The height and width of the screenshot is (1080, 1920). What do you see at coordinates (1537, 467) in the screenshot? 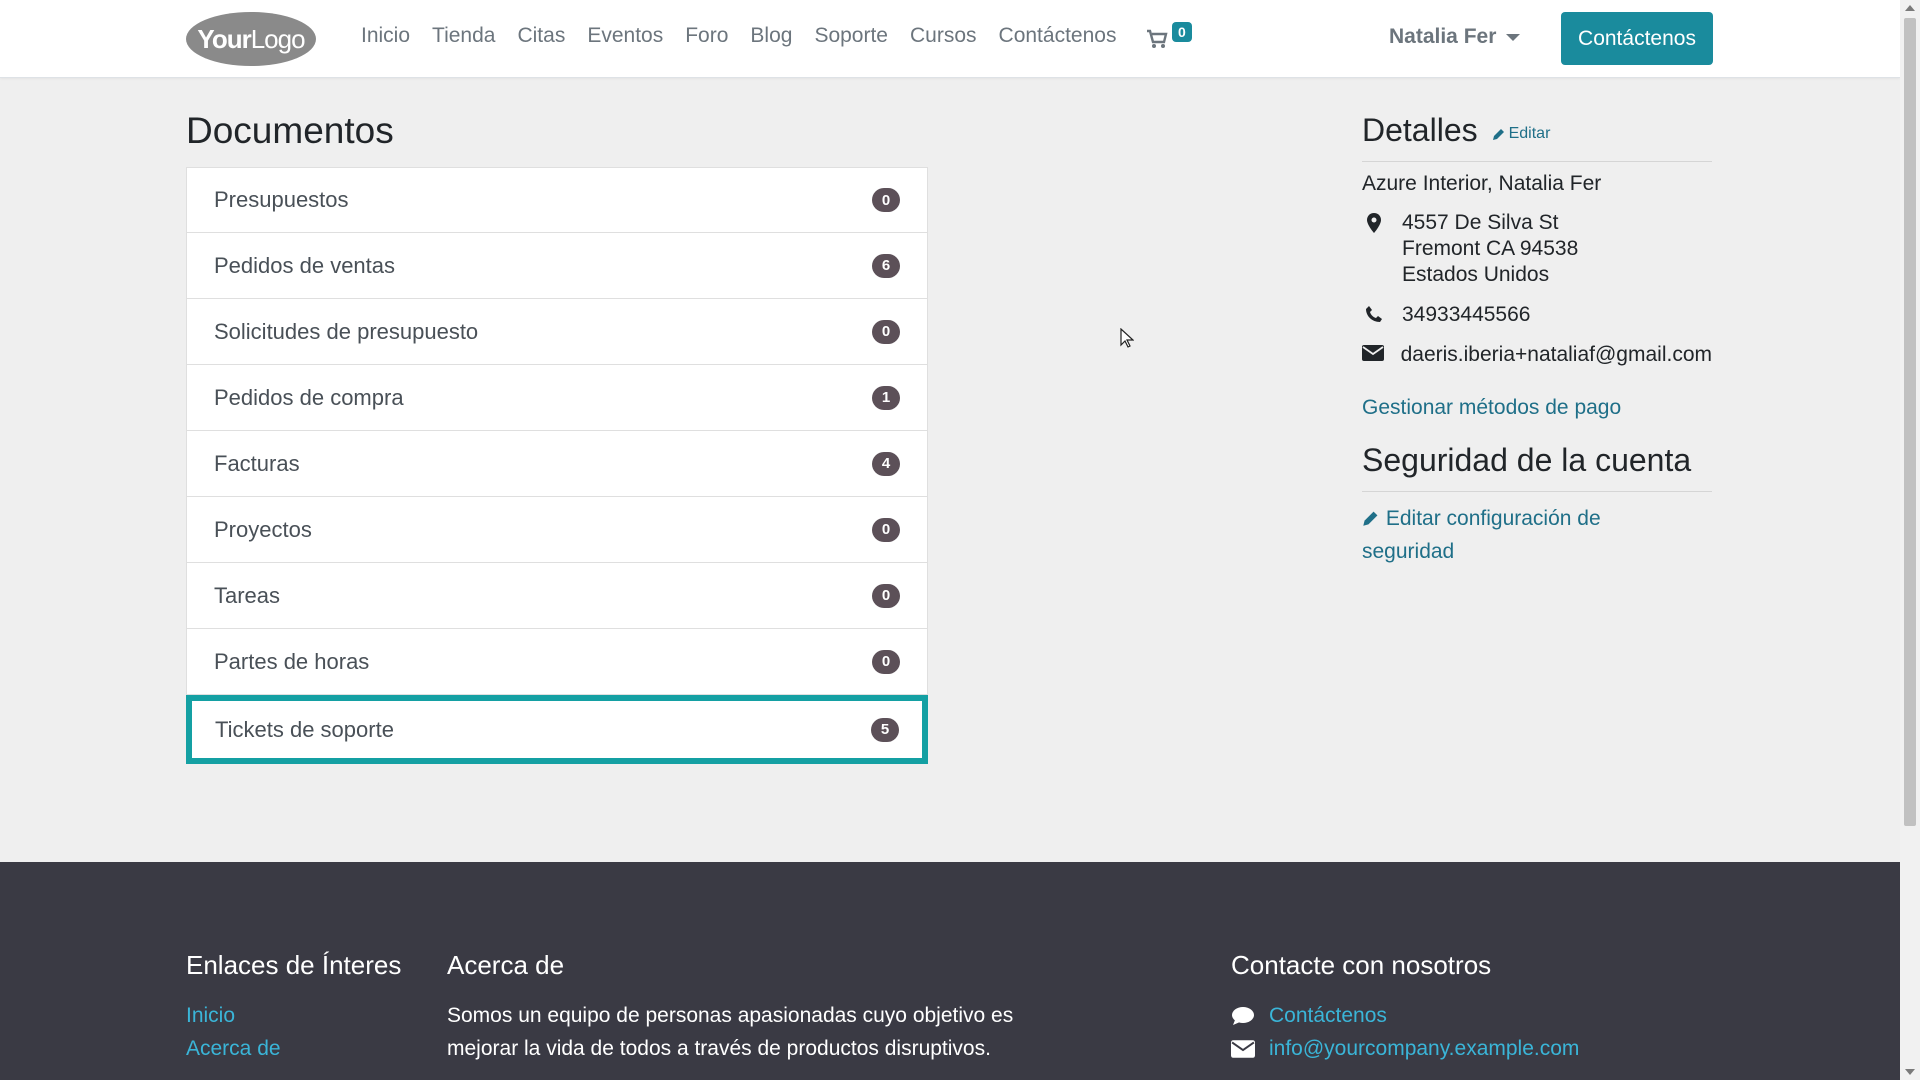
I see `security-title: Seguridad de la cuenta` at bounding box center [1537, 467].